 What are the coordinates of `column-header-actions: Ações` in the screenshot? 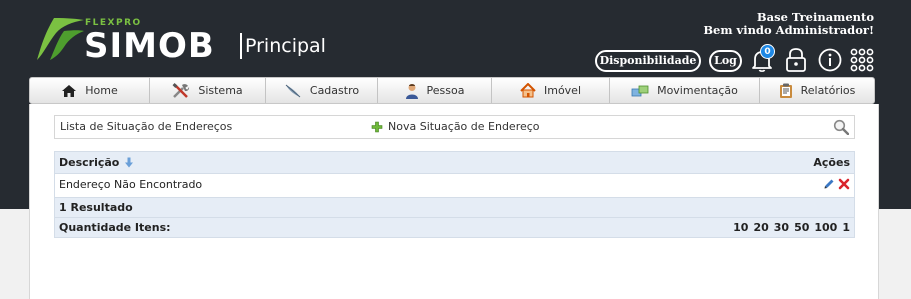 It's located at (831, 162).